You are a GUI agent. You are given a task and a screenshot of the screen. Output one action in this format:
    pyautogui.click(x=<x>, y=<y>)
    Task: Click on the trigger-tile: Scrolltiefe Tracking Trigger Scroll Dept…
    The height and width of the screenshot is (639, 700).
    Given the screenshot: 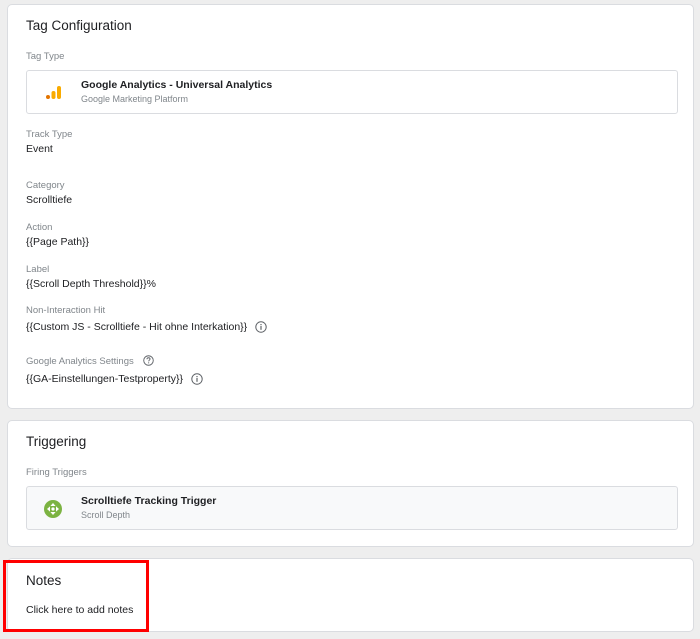 What is the action you would take?
    pyautogui.click(x=352, y=508)
    